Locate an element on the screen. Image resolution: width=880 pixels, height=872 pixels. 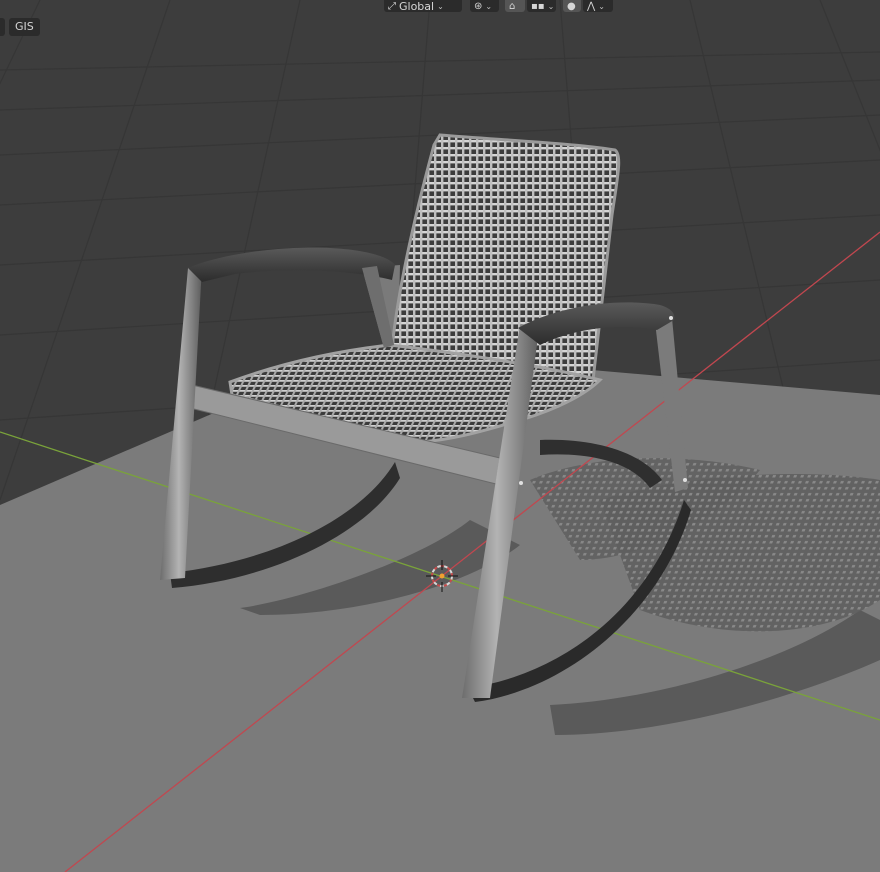
falloff-icon: ⋀ is located at coordinates (591, 6).